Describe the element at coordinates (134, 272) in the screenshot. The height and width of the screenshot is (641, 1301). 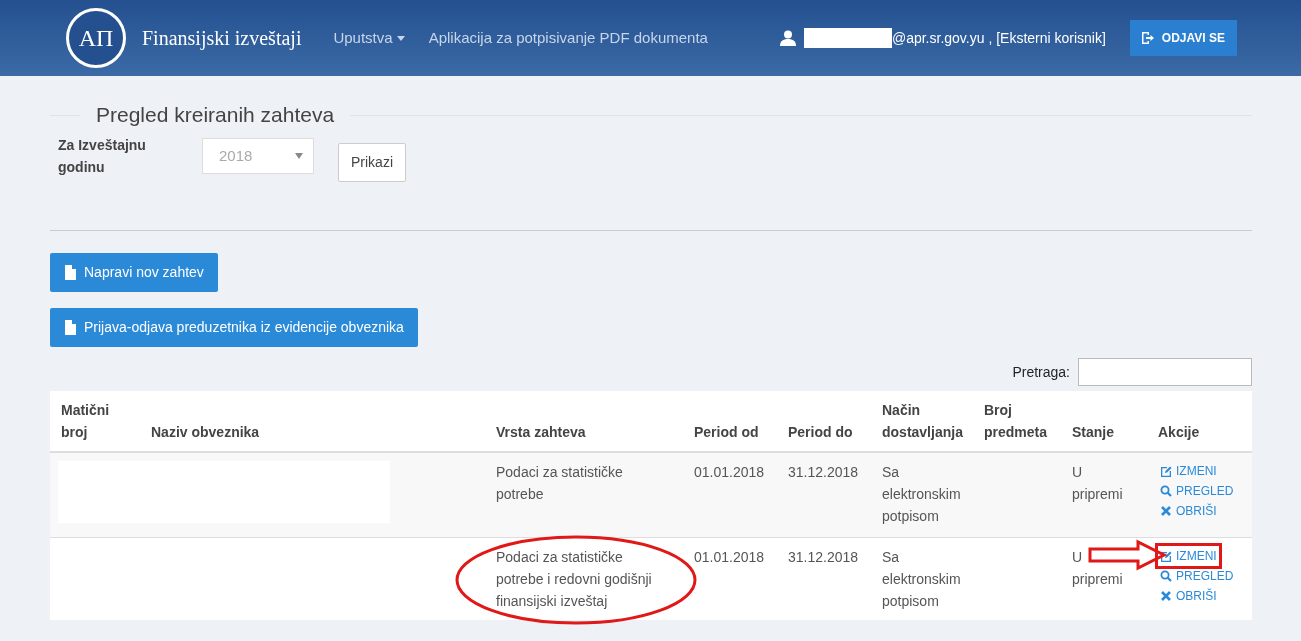
I see `create-button: Napravi nov zahtev` at that location.